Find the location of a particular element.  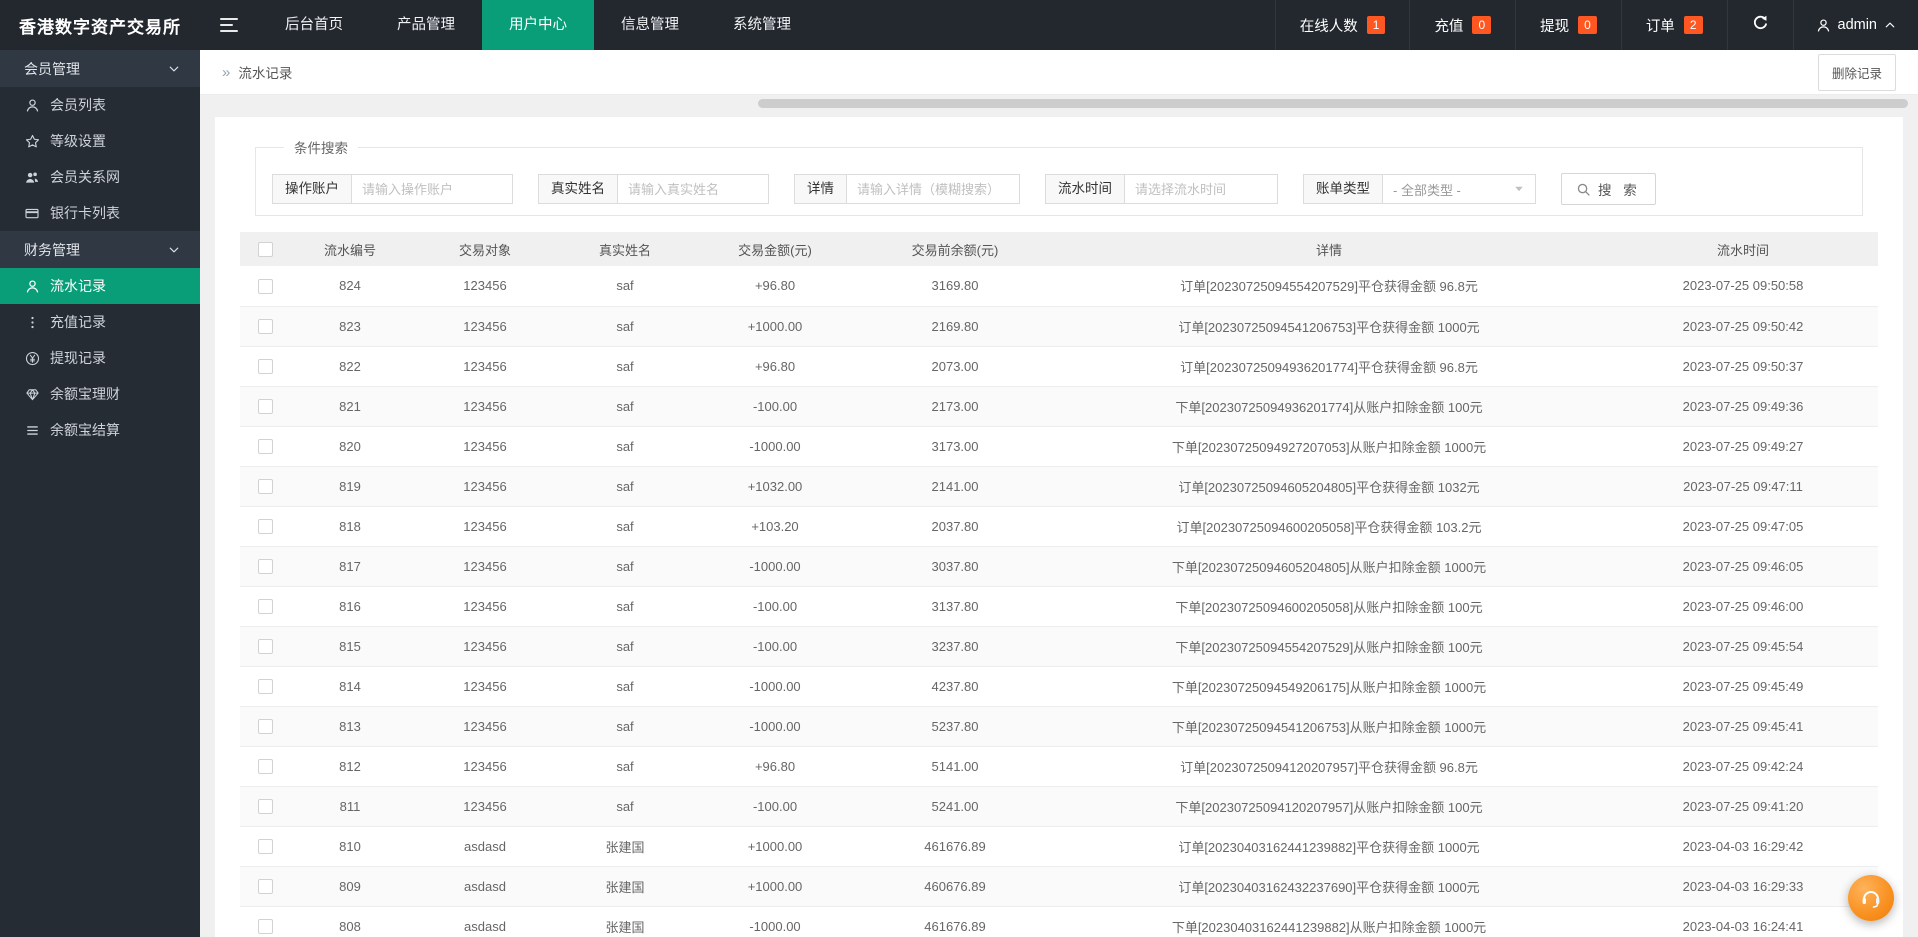

search-field-4: 账单类型 - 全部类型 - is located at coordinates (1419, 189).